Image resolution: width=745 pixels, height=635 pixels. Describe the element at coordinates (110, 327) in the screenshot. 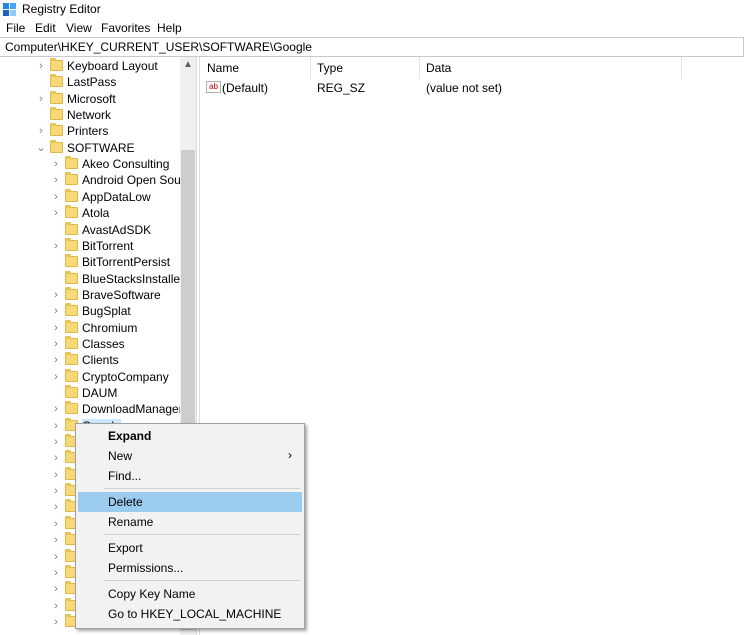

I see `tree-item-label: Chromium` at that location.